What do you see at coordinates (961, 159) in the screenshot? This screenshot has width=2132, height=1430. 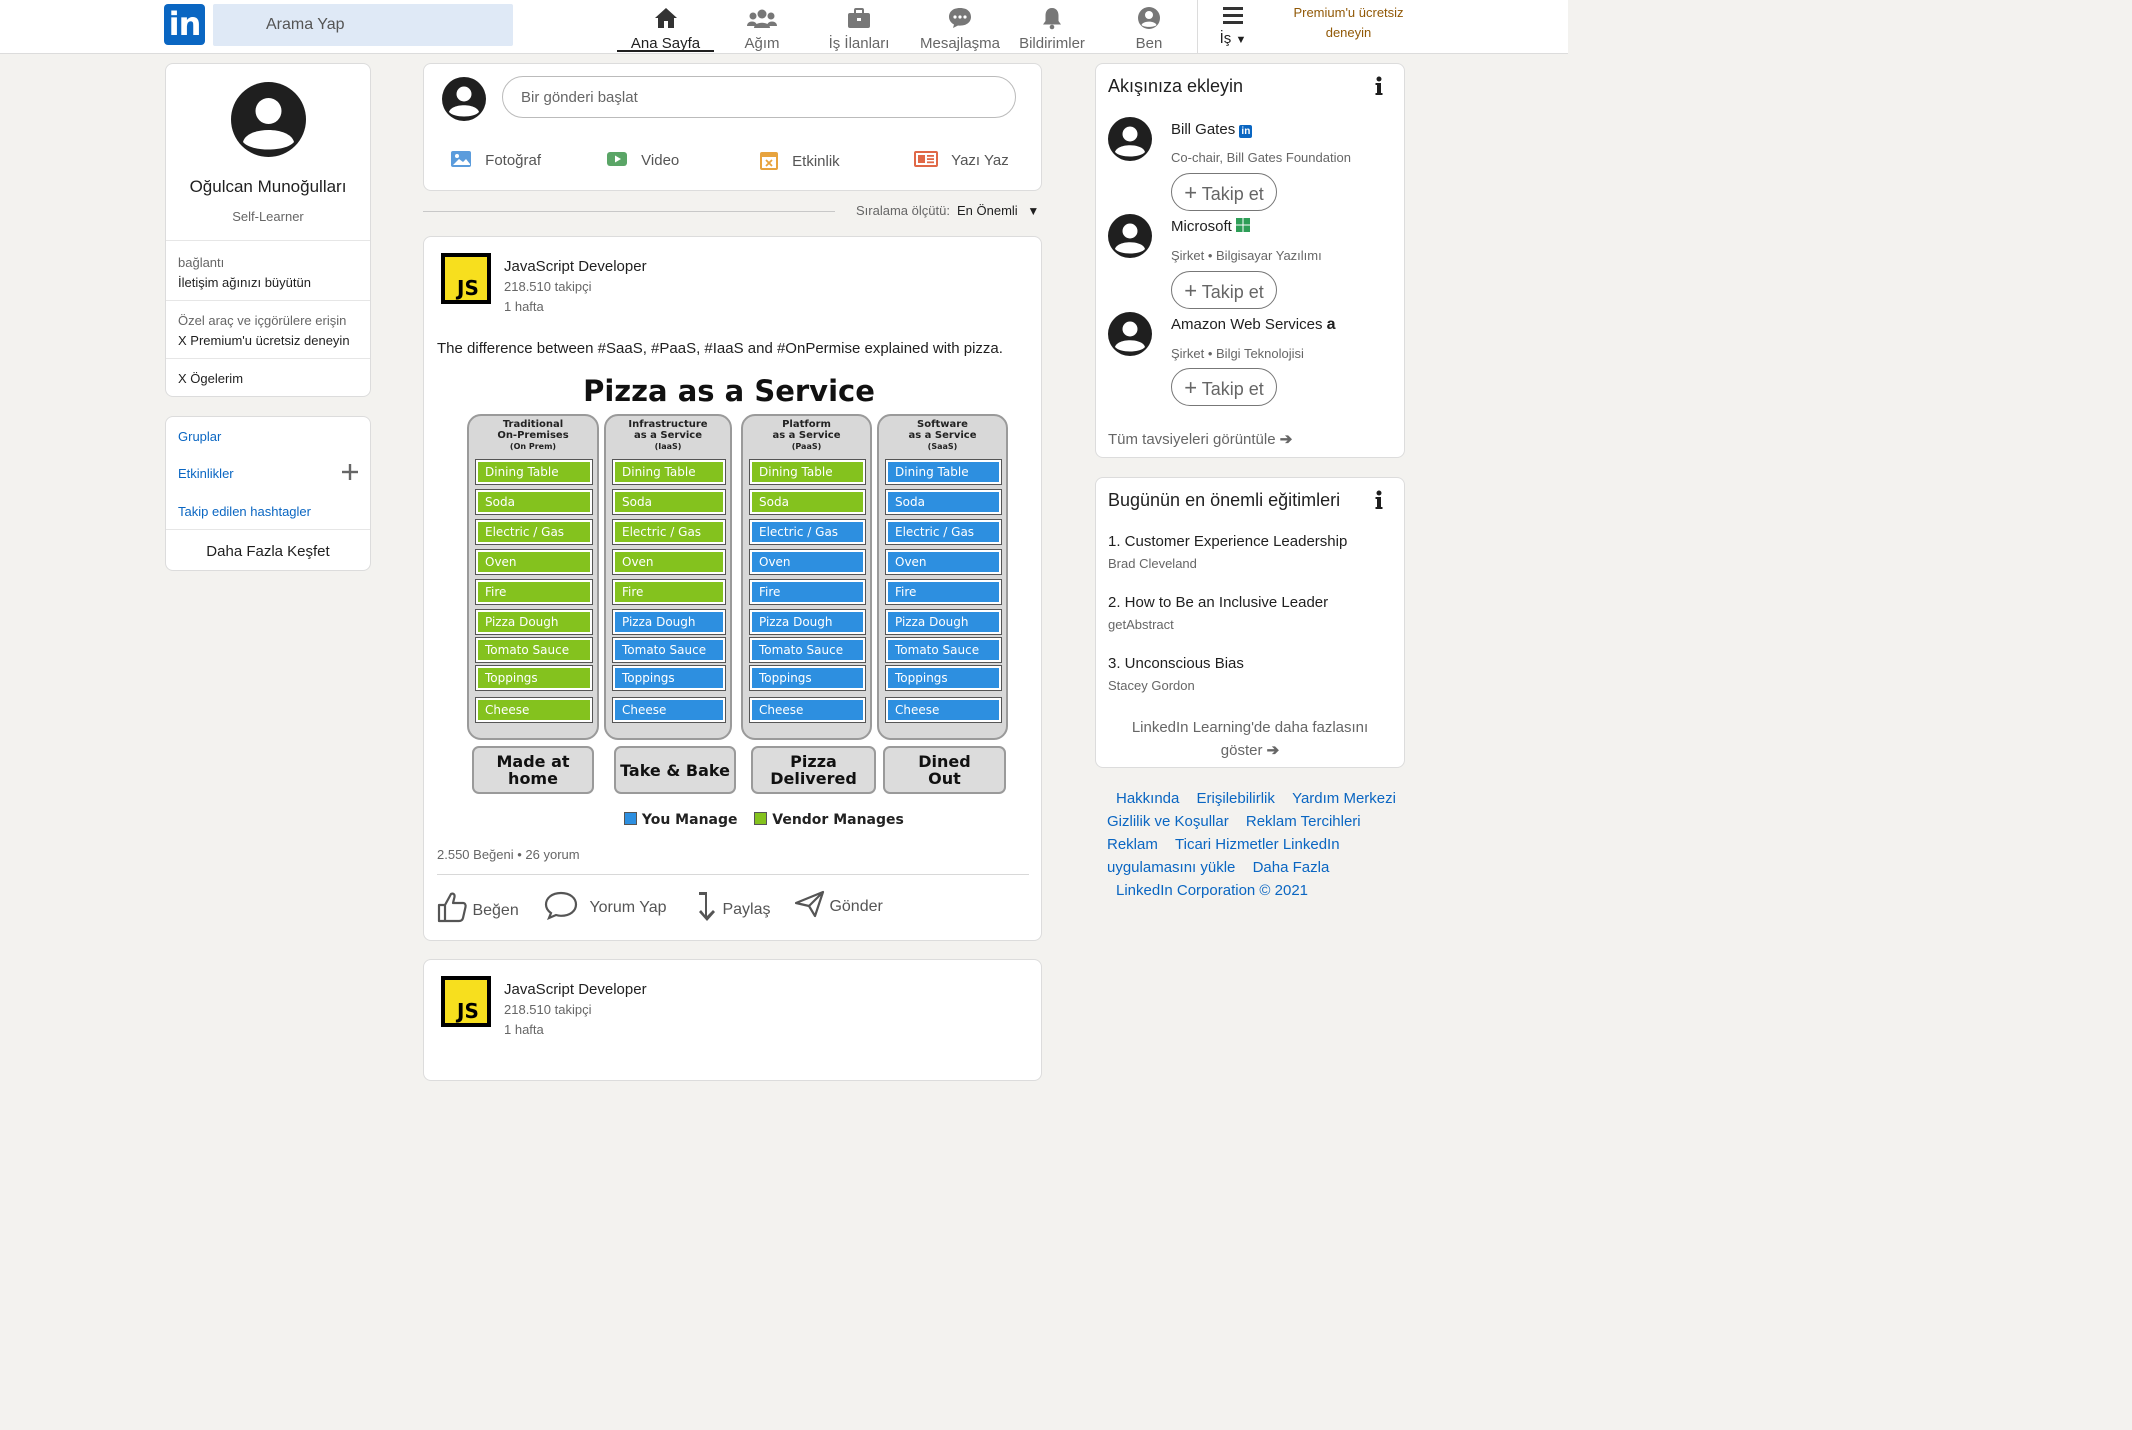 I see `write-article-button: Yazı Yaz` at bounding box center [961, 159].